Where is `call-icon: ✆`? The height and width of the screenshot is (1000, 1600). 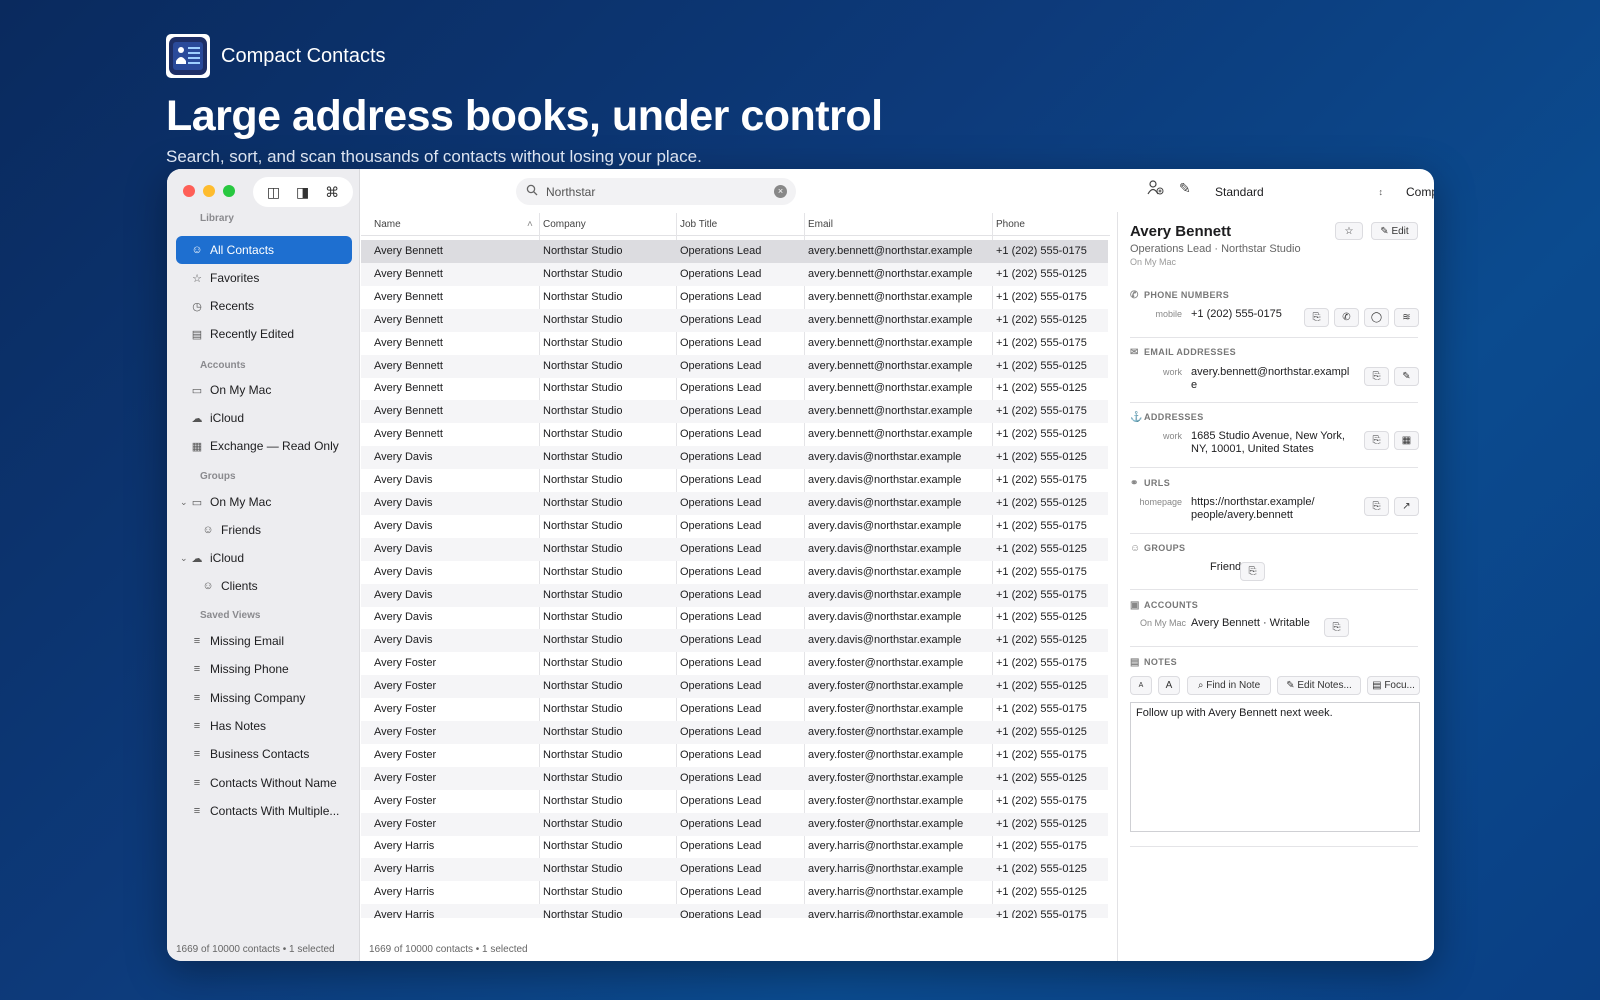 call-icon: ✆ is located at coordinates (1346, 317).